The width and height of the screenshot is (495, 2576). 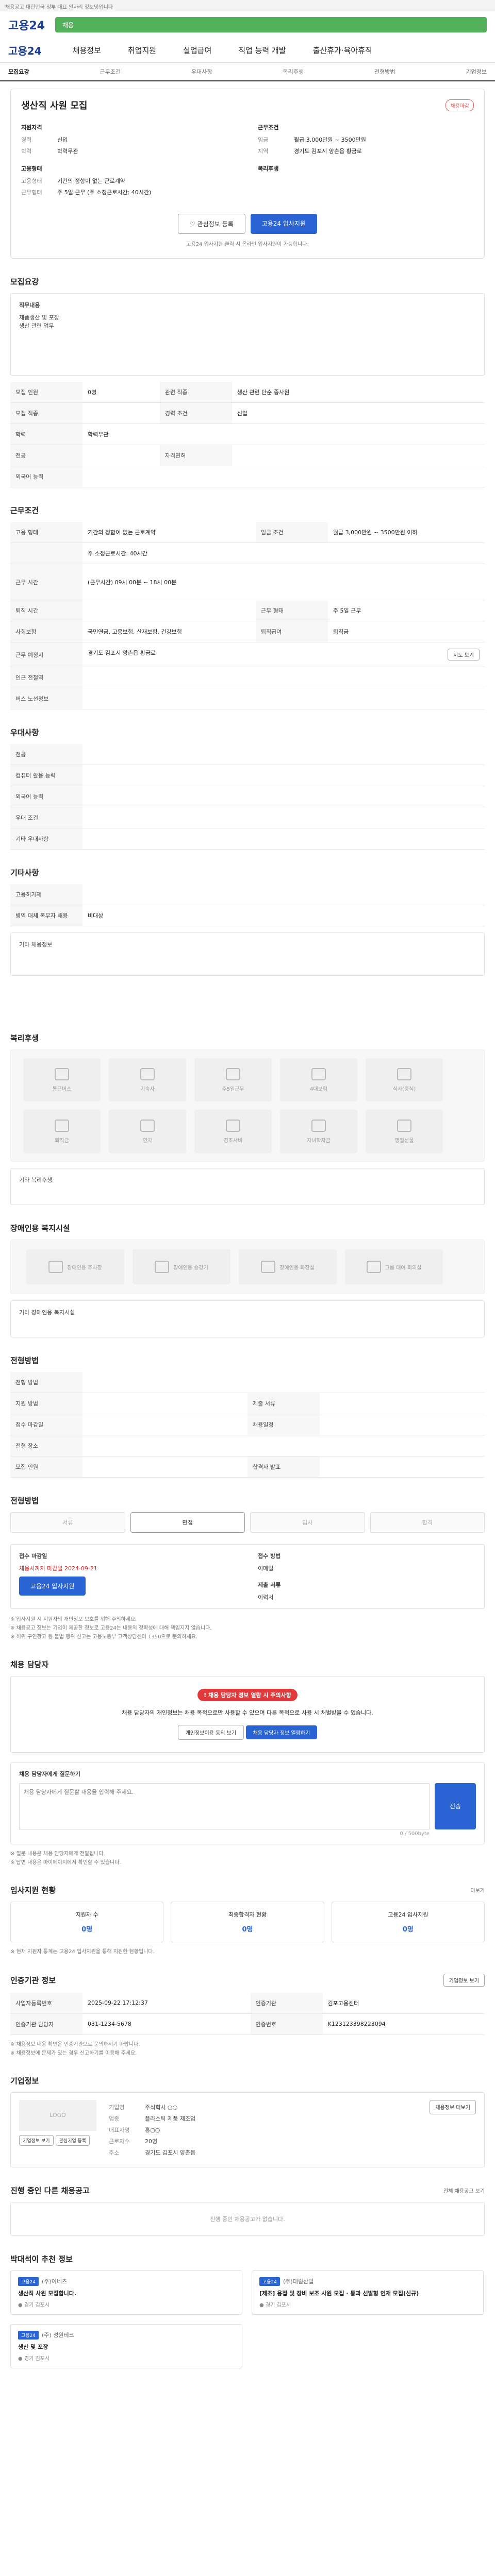 What do you see at coordinates (247, 476) in the screenshot?
I see `table-row: 외국어 능력` at bounding box center [247, 476].